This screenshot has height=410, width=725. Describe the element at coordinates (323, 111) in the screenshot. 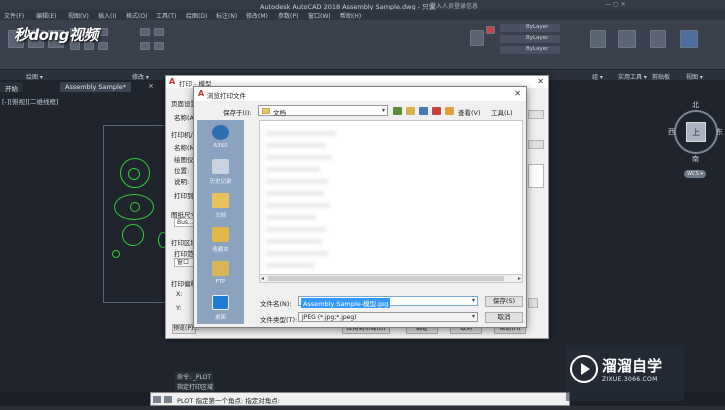

I see `save-in-select: 文档 ▾` at that location.